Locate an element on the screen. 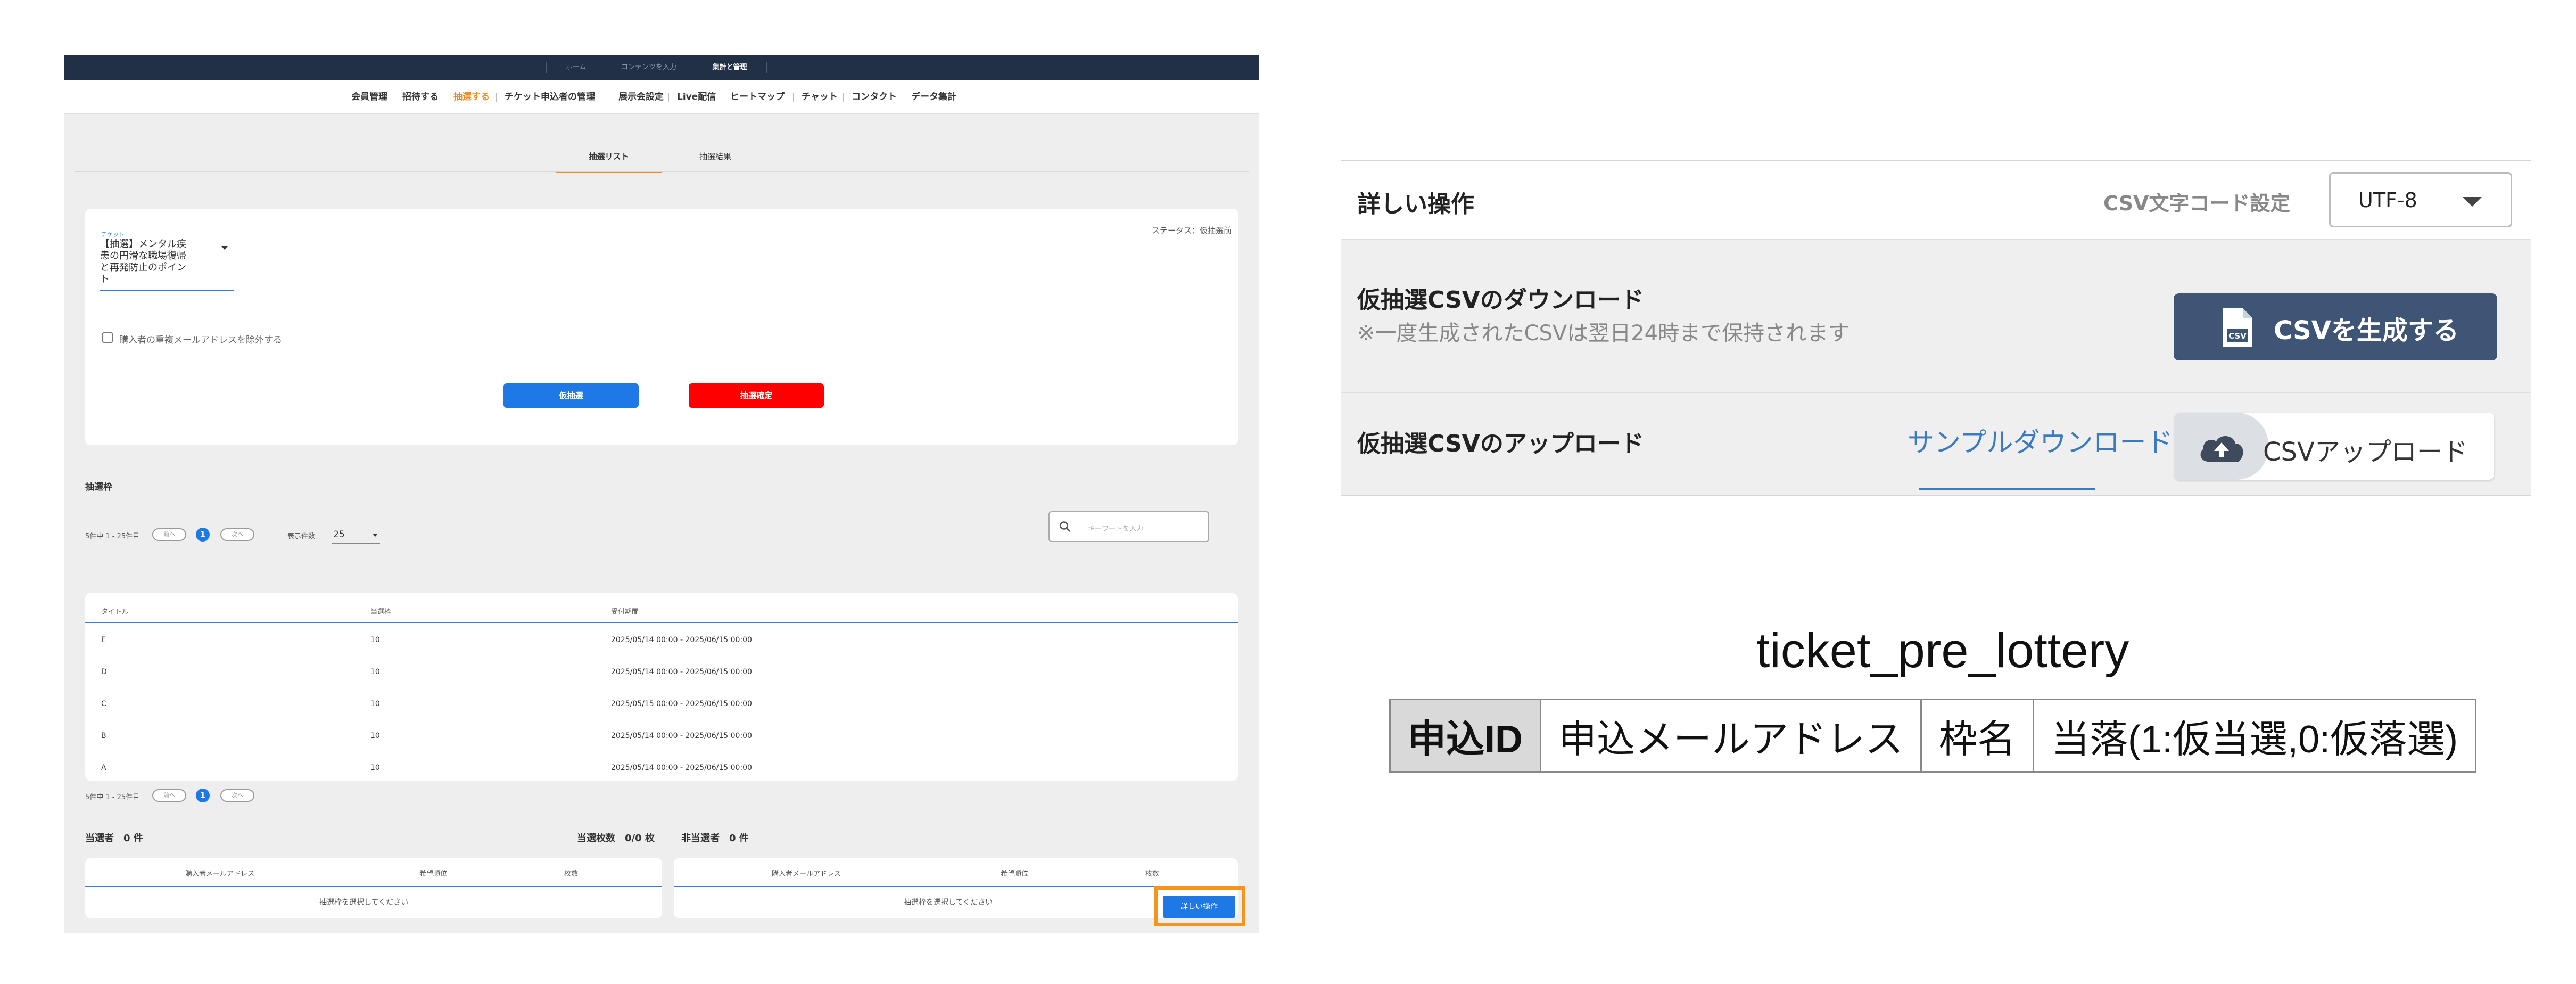 The height and width of the screenshot is (984, 2576). tab-lottery-list: 抽選リスト is located at coordinates (609, 157).